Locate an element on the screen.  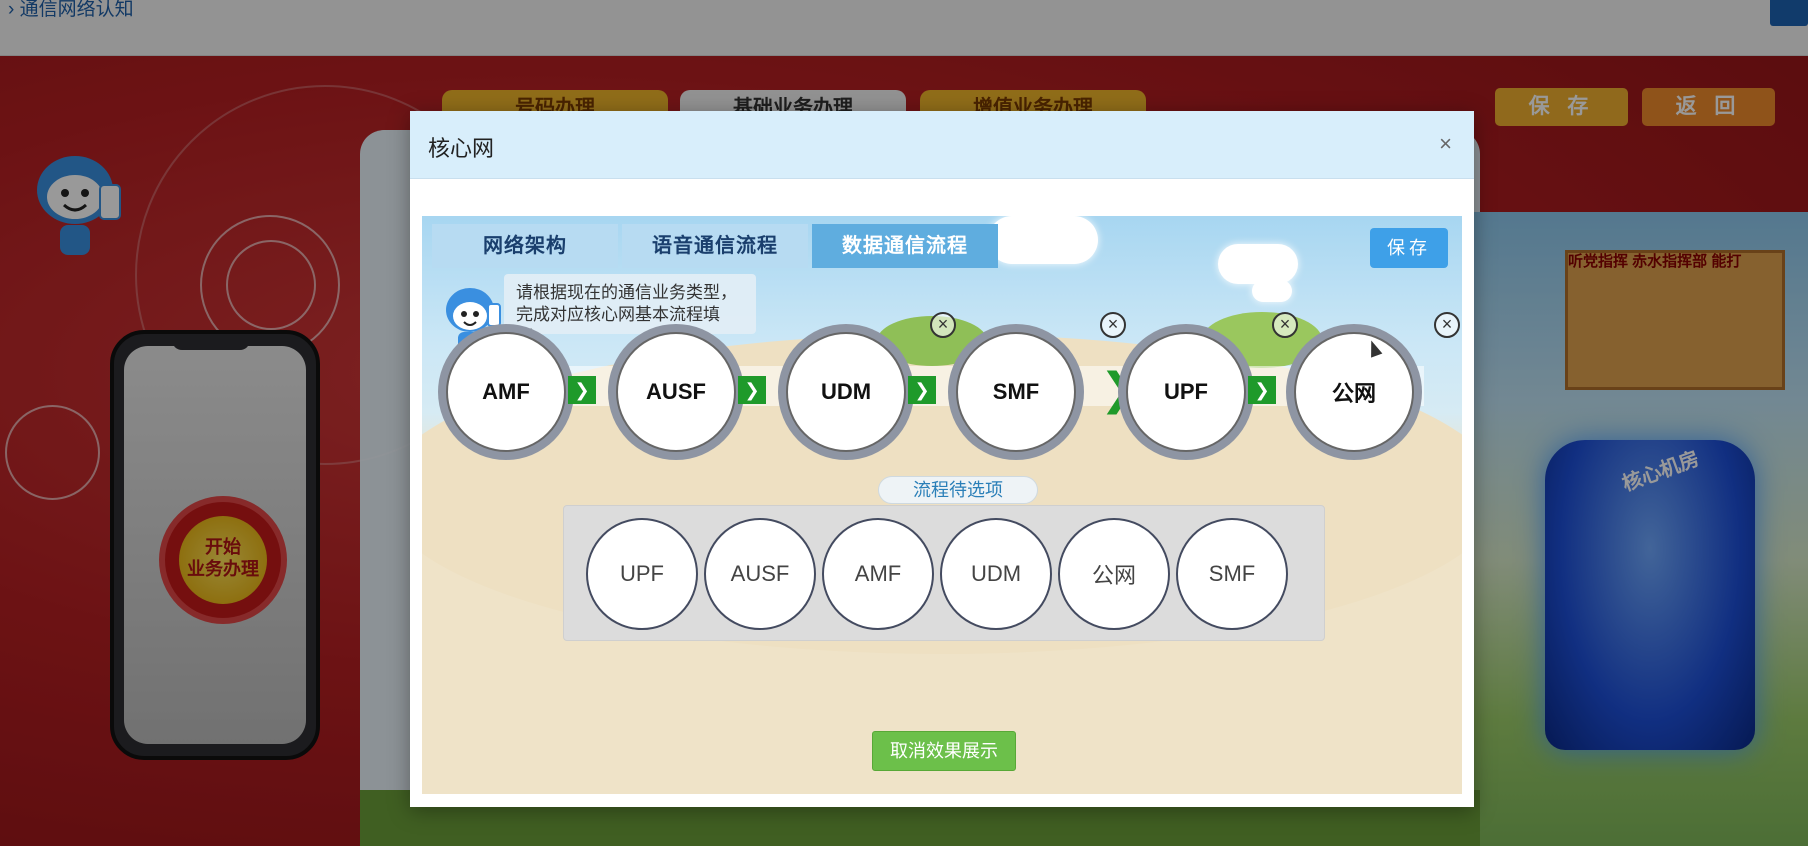
pending-option: AMF is located at coordinates (878, 574).